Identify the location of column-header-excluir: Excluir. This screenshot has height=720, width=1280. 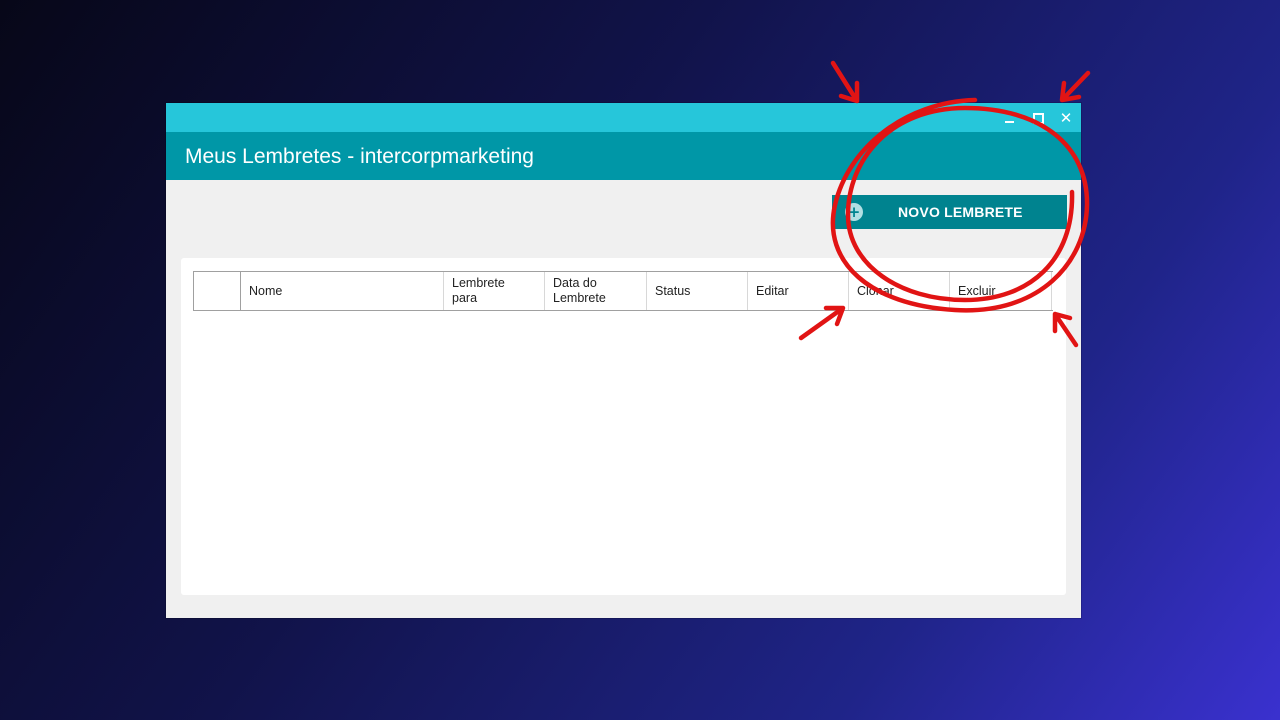
(1001, 291).